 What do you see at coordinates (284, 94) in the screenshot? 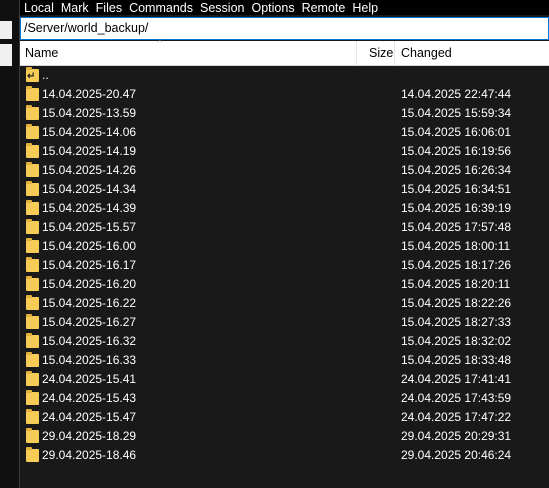
I see `list-item: 14.04.2025-20.47 14.04.2025 22:47:44` at bounding box center [284, 94].